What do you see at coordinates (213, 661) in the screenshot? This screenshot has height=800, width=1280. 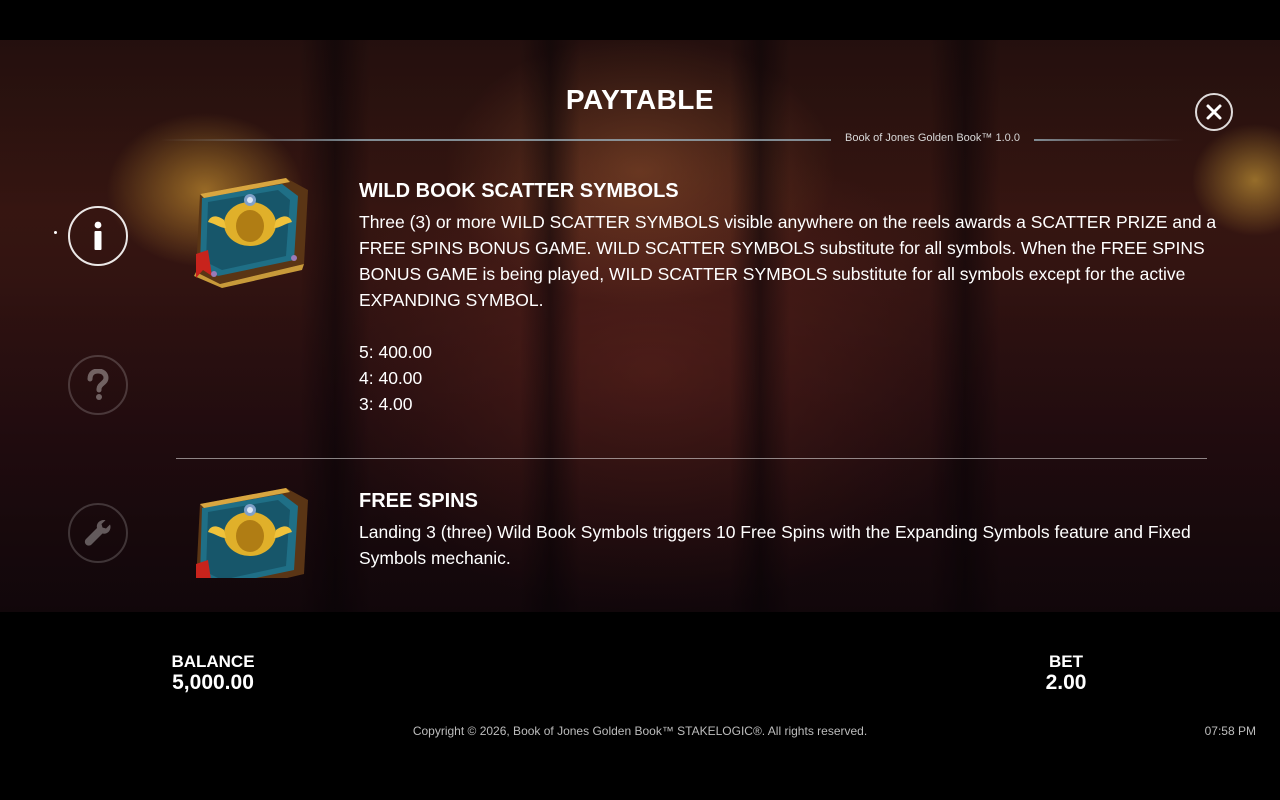 I see `balance-label: BALANCE` at bounding box center [213, 661].